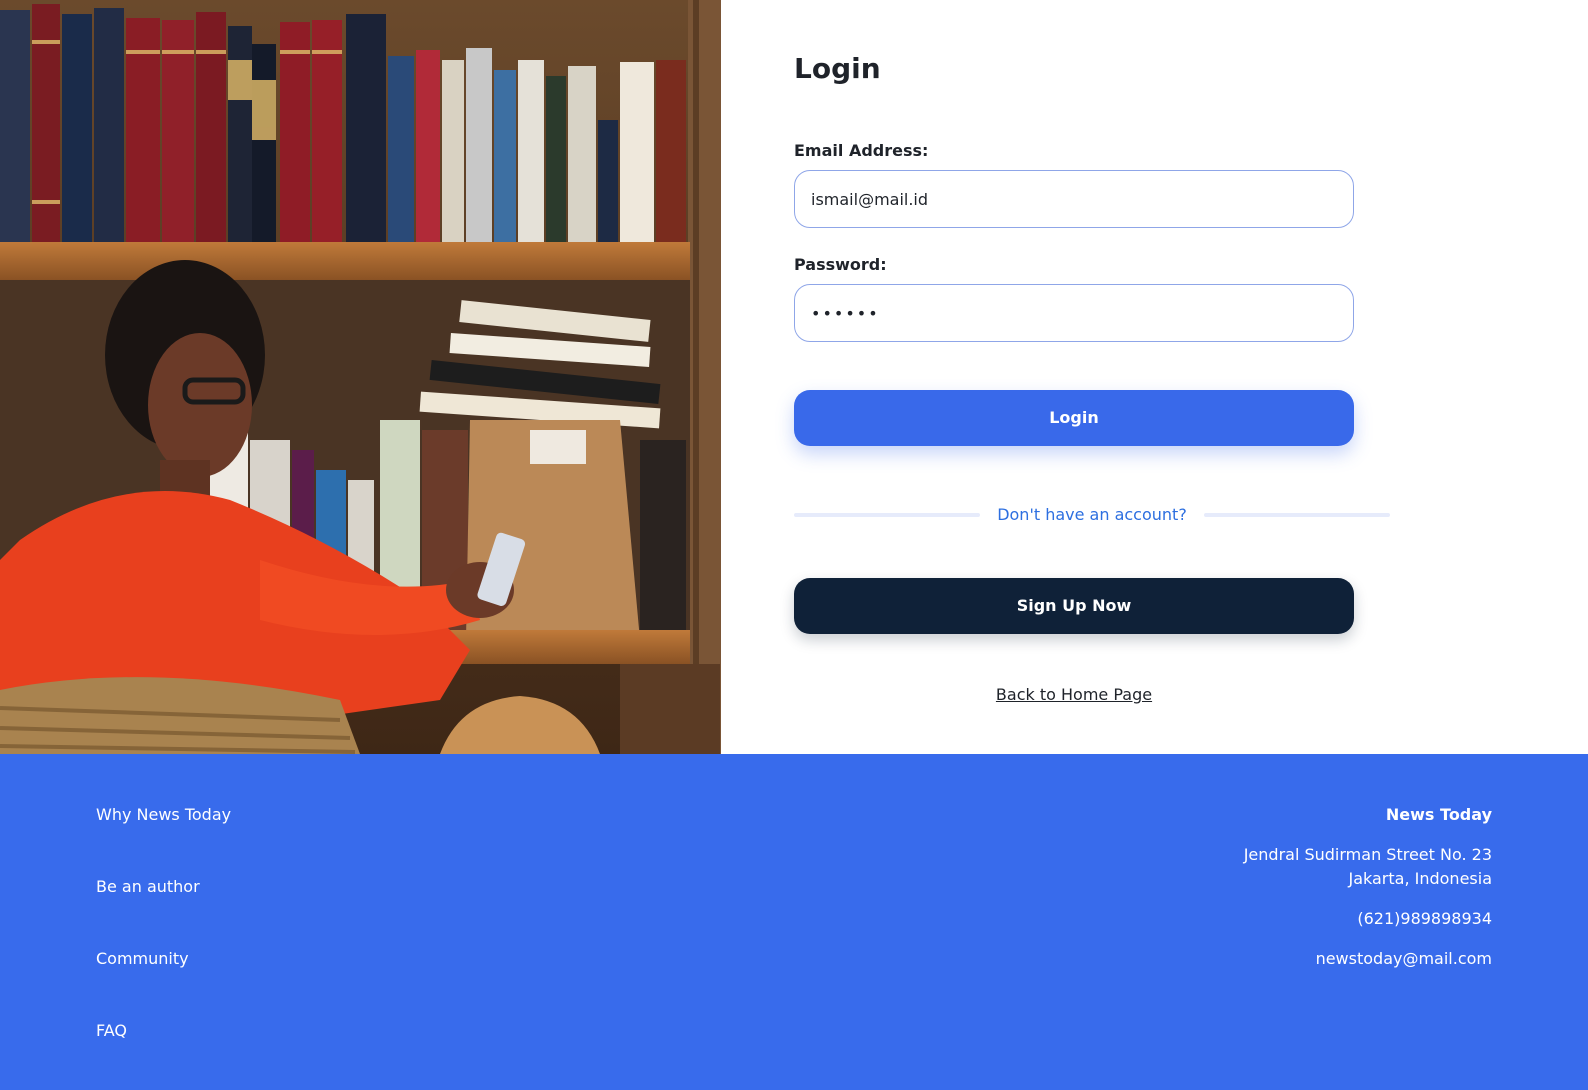  What do you see at coordinates (142, 958) in the screenshot?
I see `footer-link-community: Community` at bounding box center [142, 958].